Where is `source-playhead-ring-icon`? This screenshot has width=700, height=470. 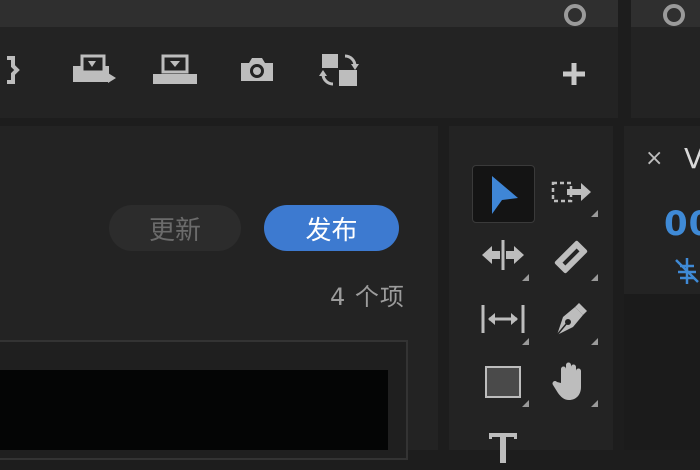 source-playhead-ring-icon is located at coordinates (674, 15).